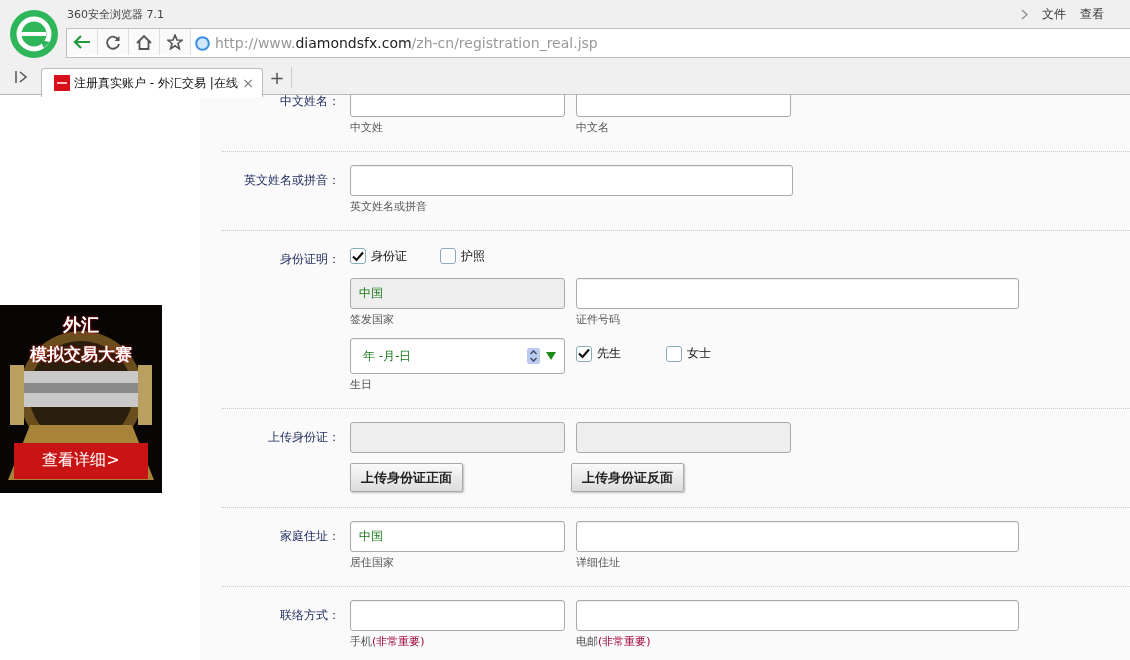 Image resolution: width=1130 pixels, height=660 pixels. What do you see at coordinates (473, 256) in the screenshot?
I see `checkbox-label: 护照` at bounding box center [473, 256].